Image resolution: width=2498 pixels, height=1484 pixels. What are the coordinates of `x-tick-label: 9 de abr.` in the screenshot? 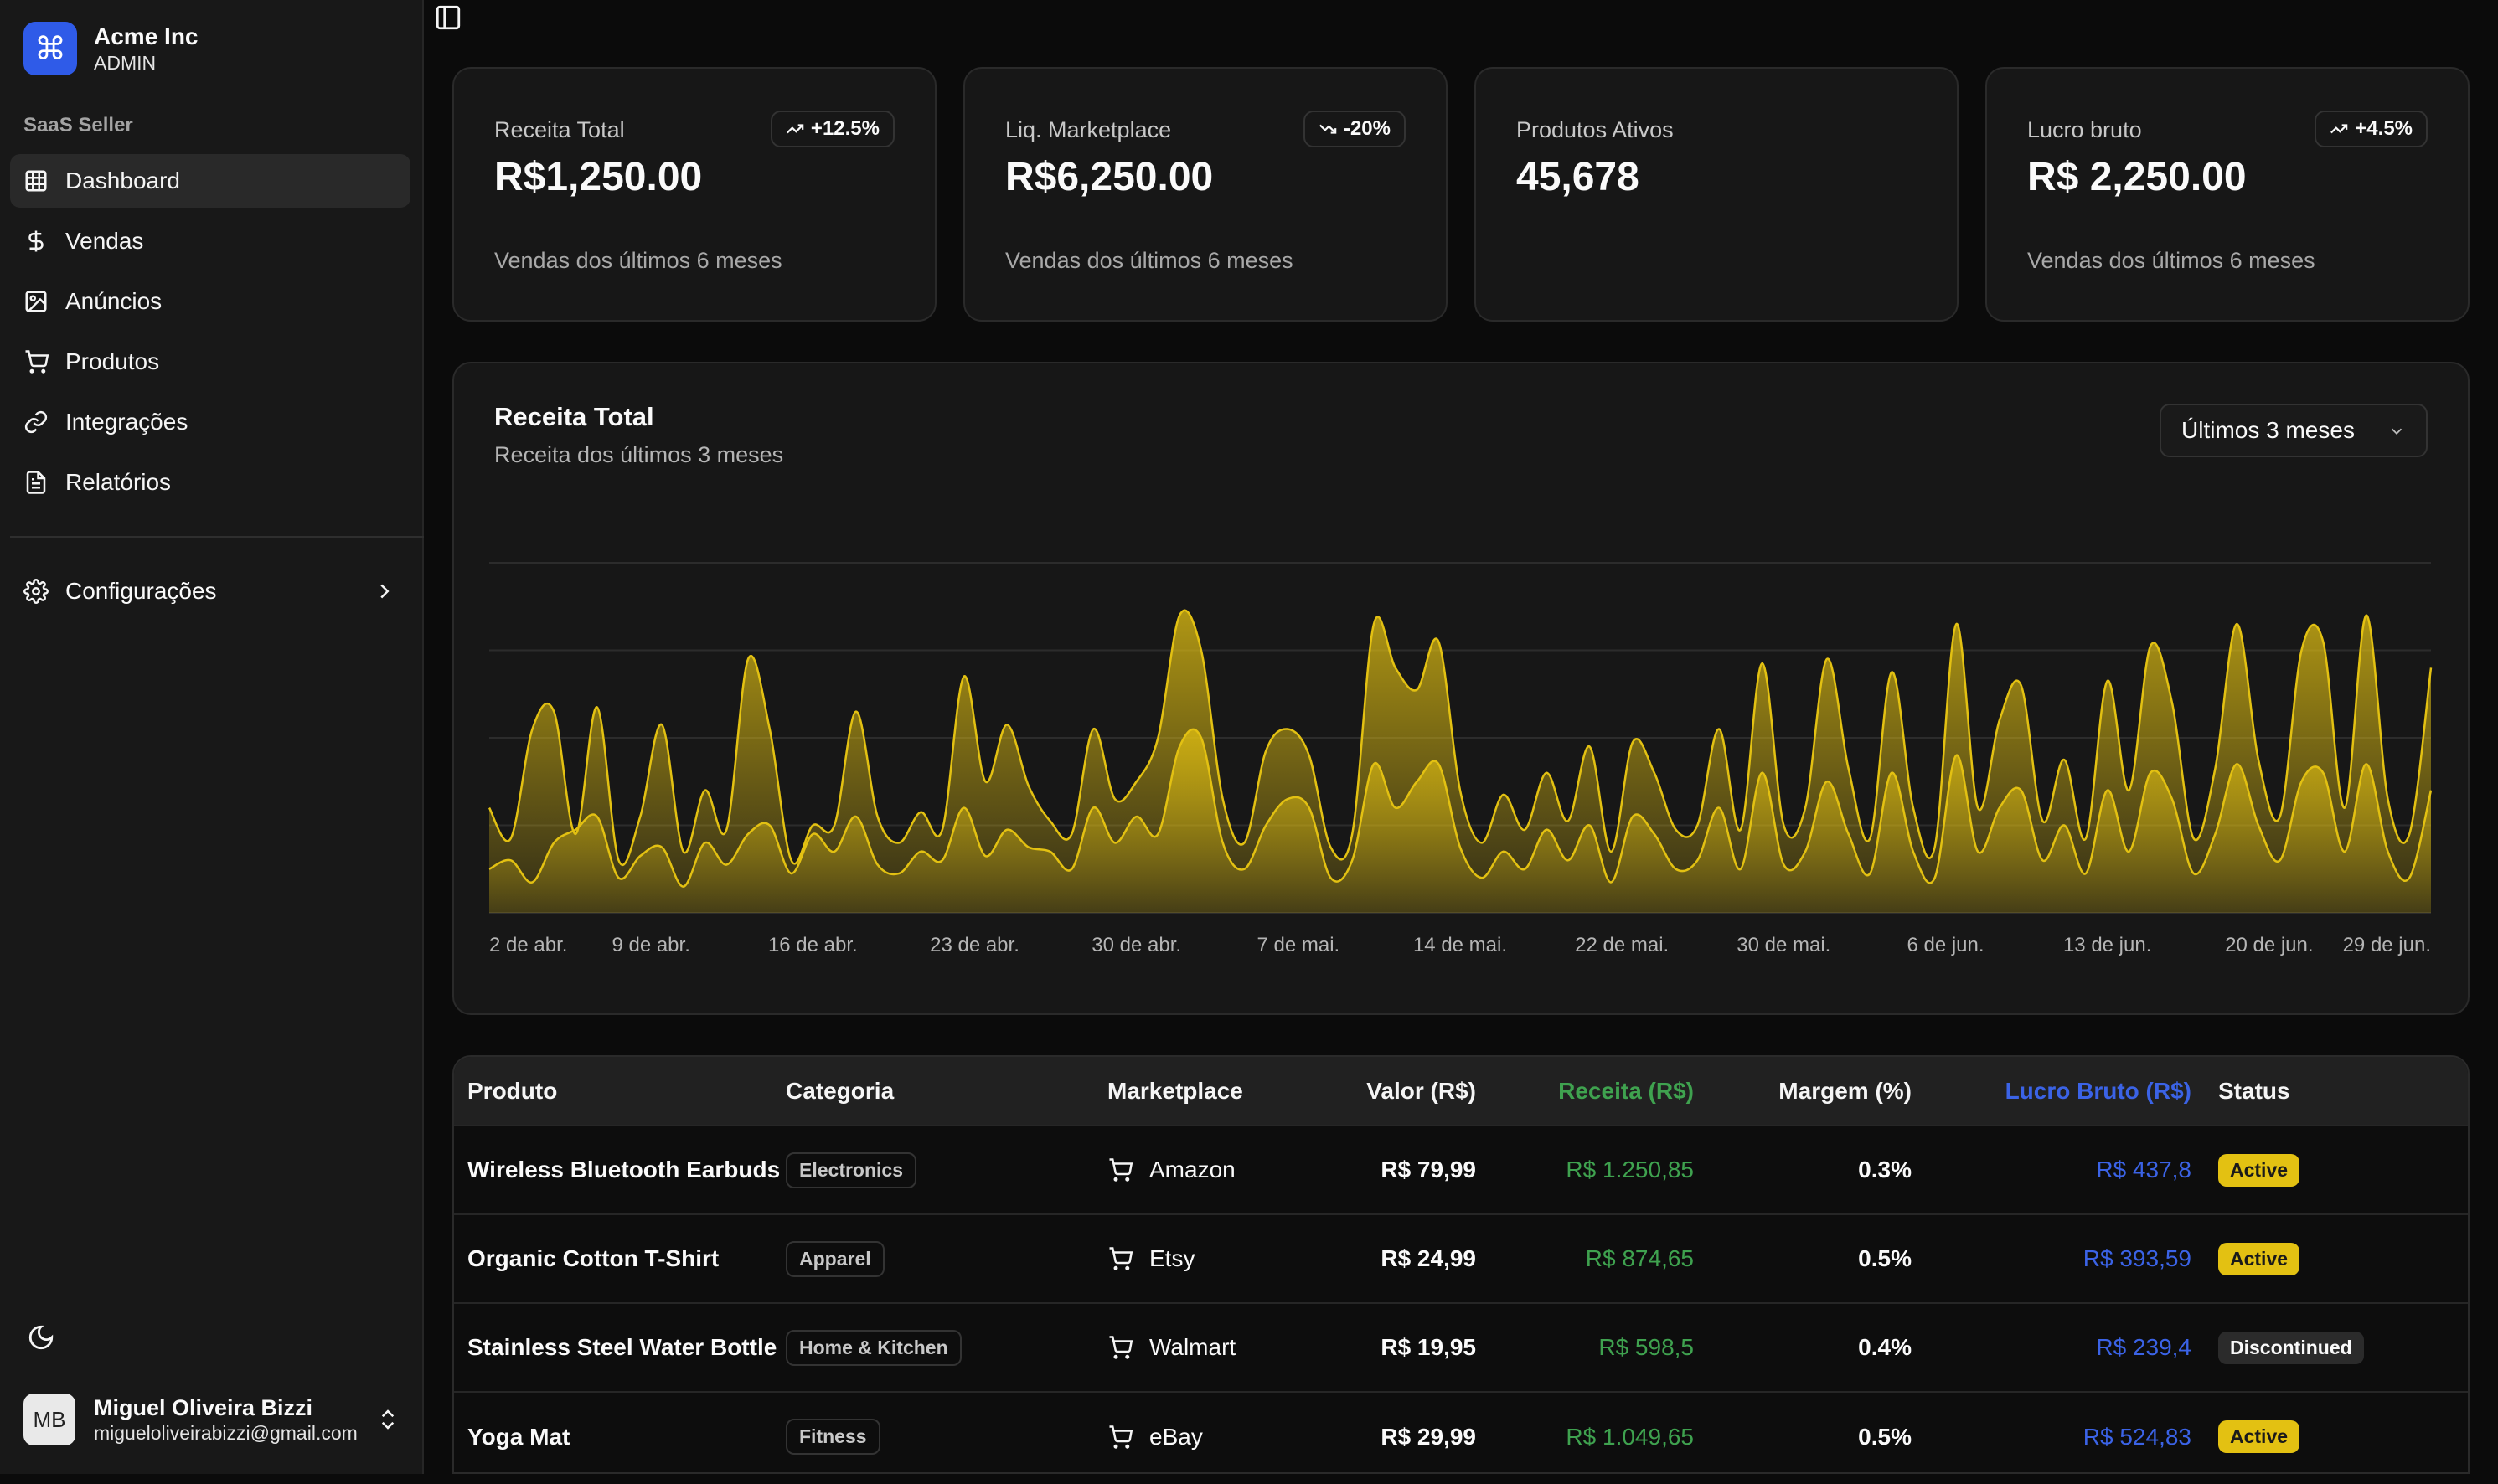 It's located at (650, 945).